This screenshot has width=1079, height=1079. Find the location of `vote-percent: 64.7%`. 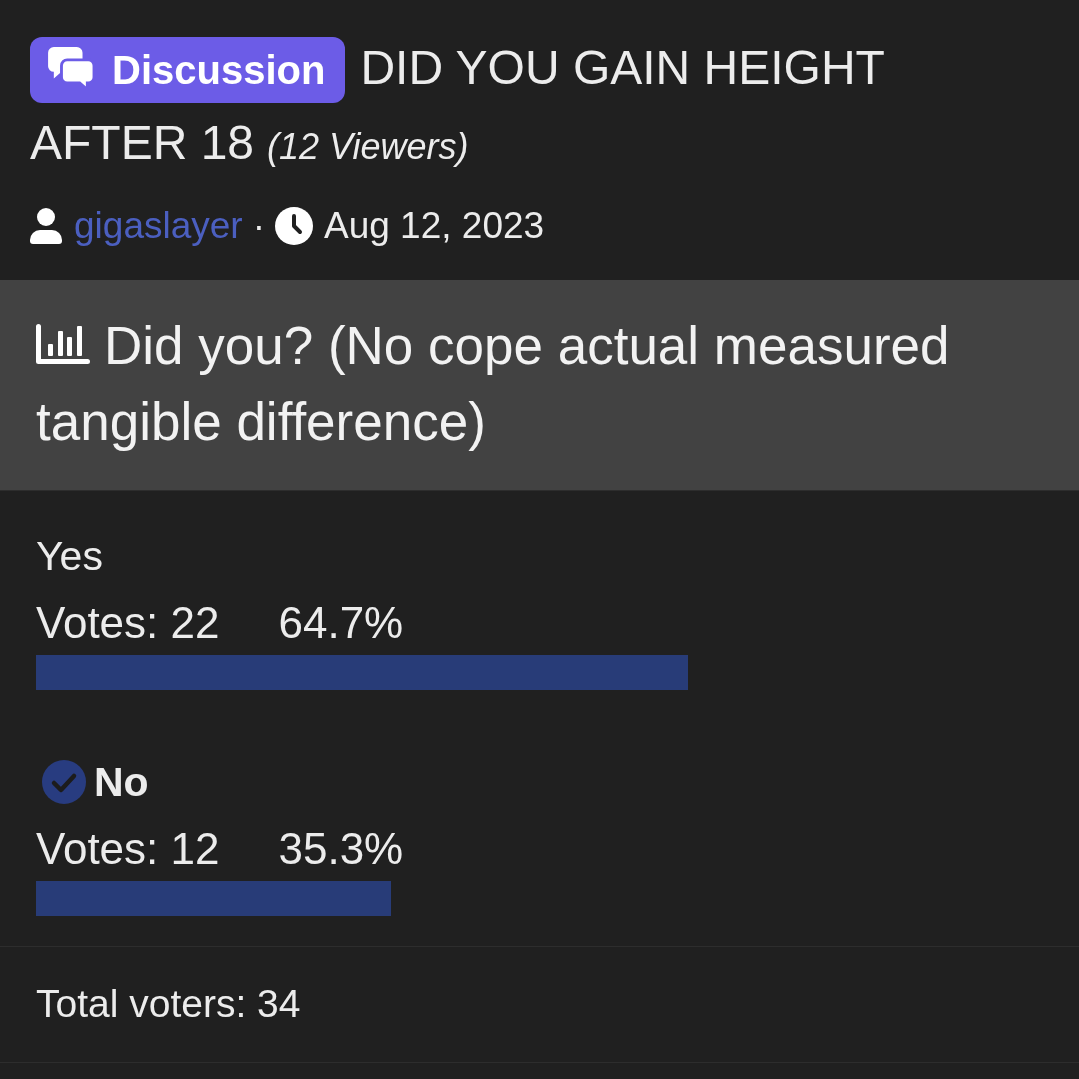

vote-percent: 64.7% is located at coordinates (341, 623).